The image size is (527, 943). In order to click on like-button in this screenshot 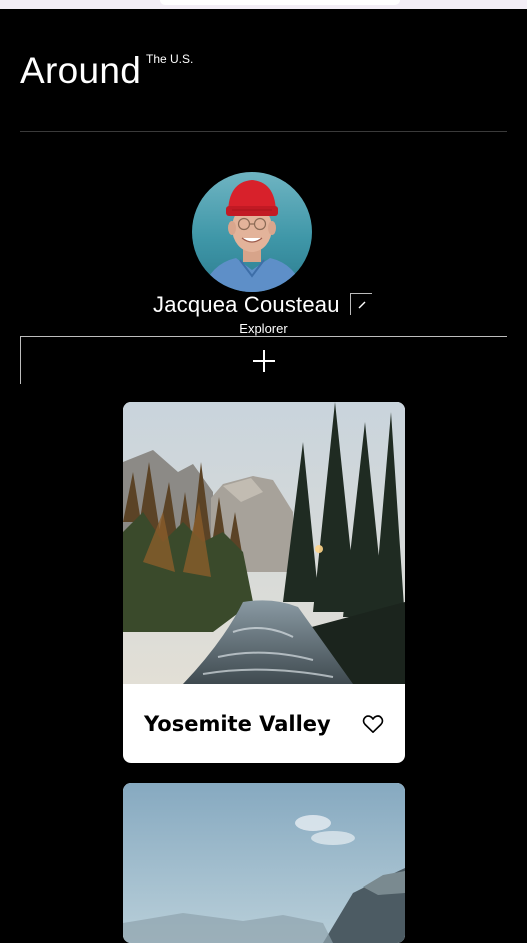, I will do `click(373, 724)`.